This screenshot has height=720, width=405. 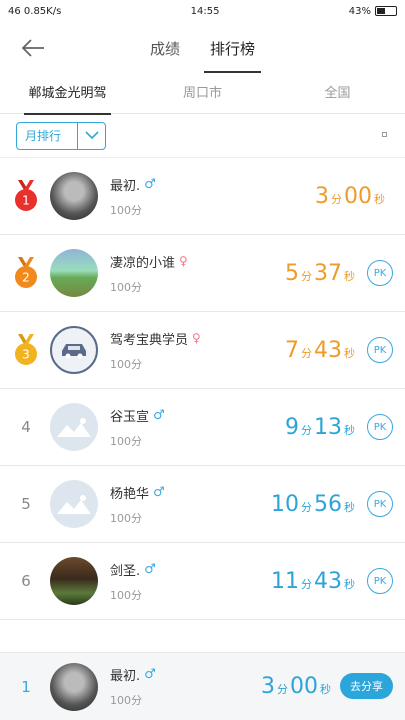 I want to click on svg-text: 1, so click(x=26, y=201).